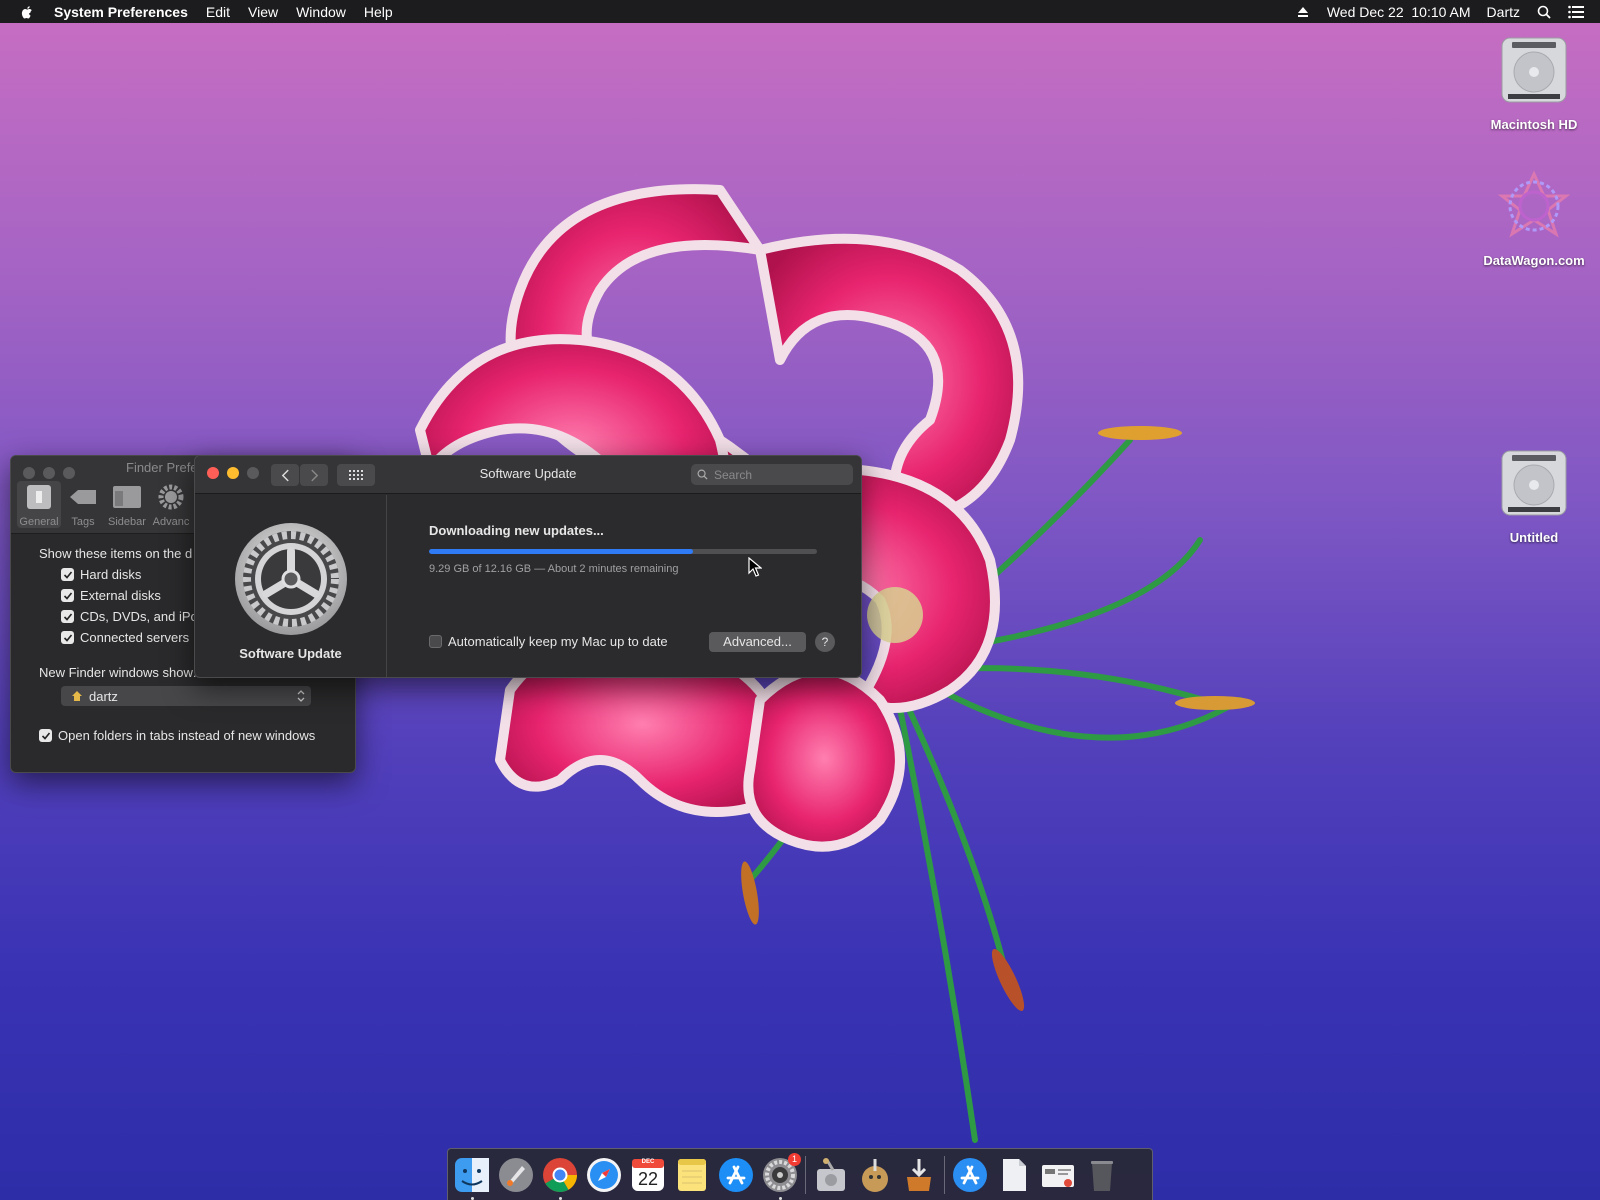 The height and width of the screenshot is (1200, 1600). I want to click on desktop-icon-datawagon: DataWagon.com, so click(1534, 219).